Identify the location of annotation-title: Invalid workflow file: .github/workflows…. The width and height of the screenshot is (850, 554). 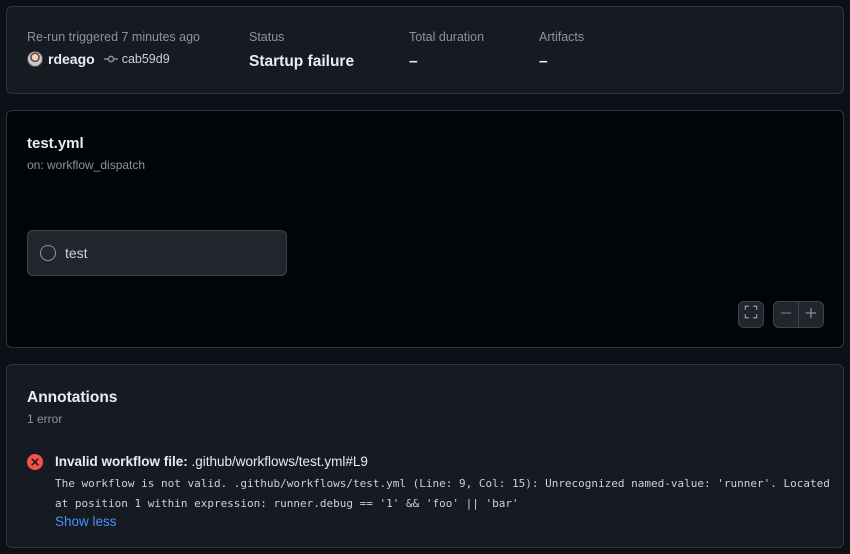
(211, 461).